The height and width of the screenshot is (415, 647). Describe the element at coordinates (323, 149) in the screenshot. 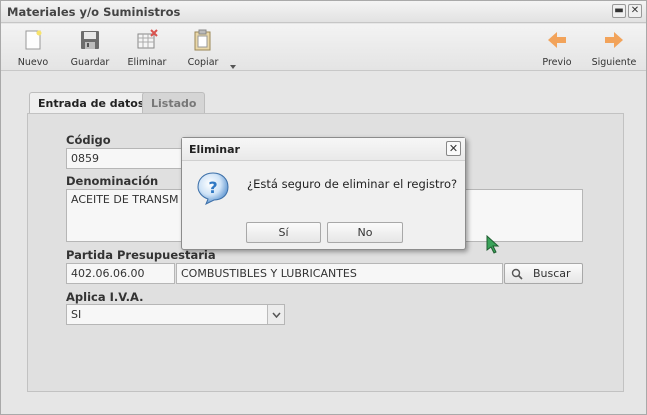

I see `dialog-title-bar: Eliminar ✕` at that location.